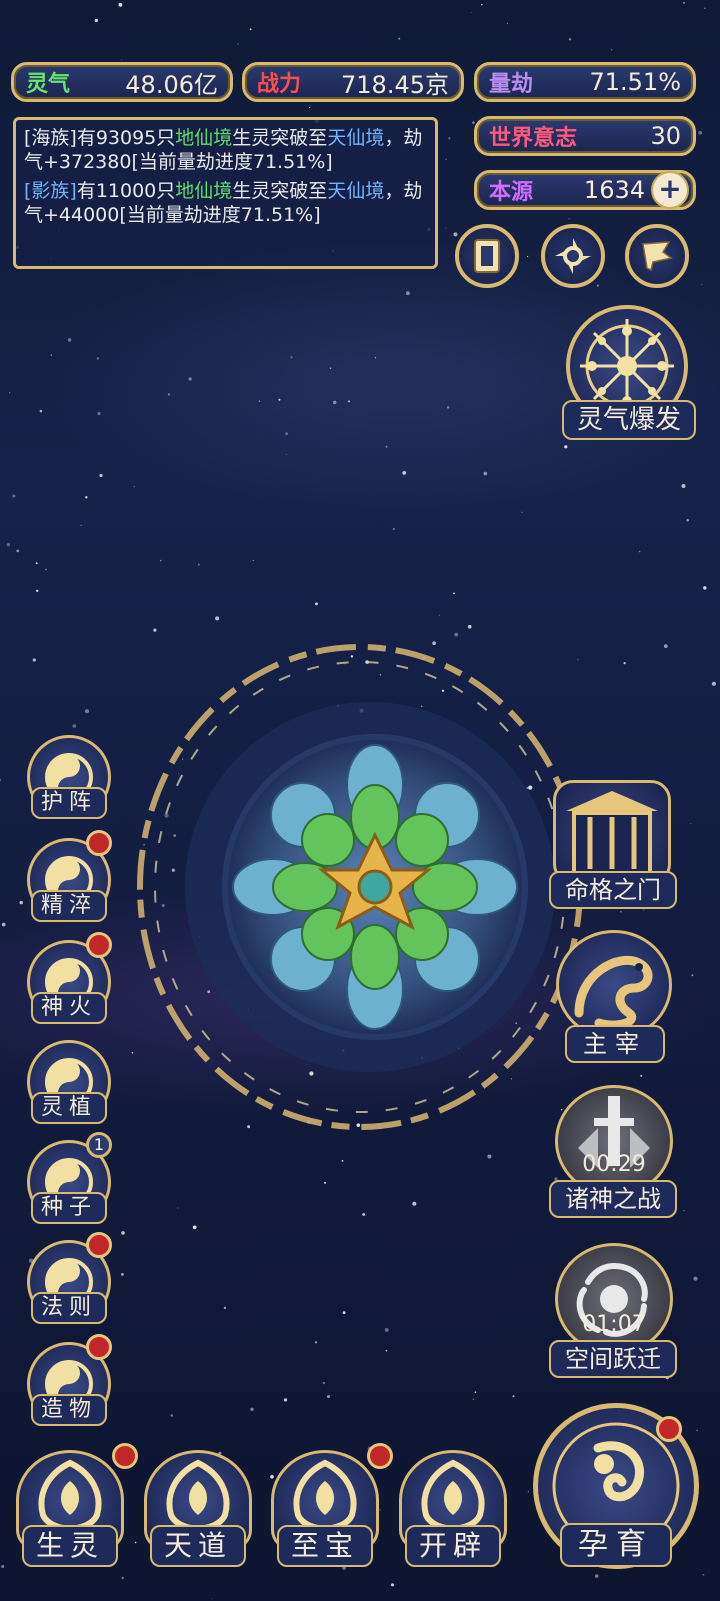 The height and width of the screenshot is (1601, 720). I want to click on card-button, so click(487, 256).